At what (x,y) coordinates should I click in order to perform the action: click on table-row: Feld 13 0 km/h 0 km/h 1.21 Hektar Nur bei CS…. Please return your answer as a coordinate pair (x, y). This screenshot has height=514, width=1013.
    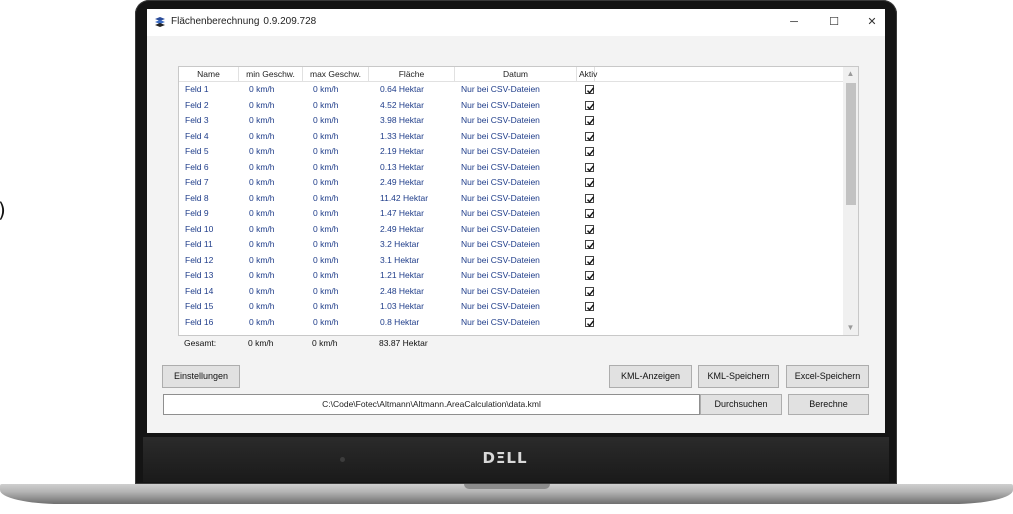
    Looking at the image, I should click on (511, 276).